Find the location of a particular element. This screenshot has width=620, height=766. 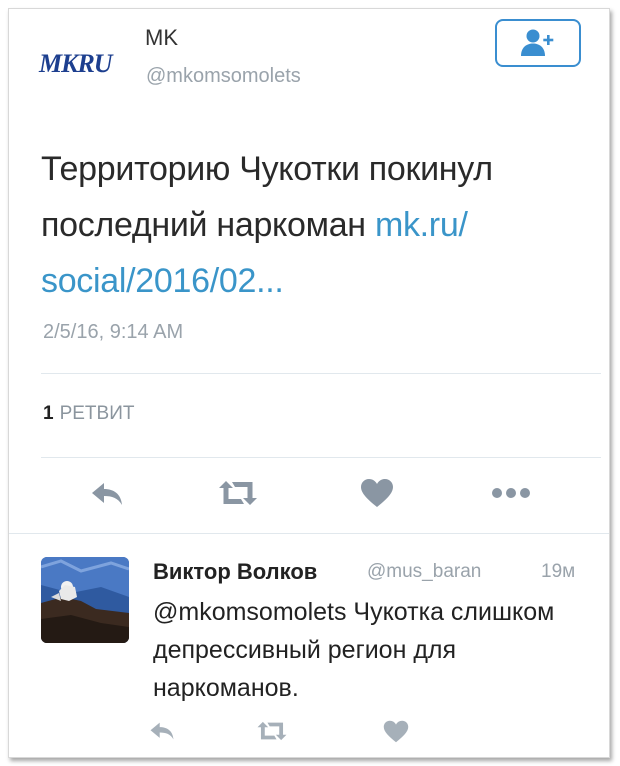

follow-button is located at coordinates (538, 43).